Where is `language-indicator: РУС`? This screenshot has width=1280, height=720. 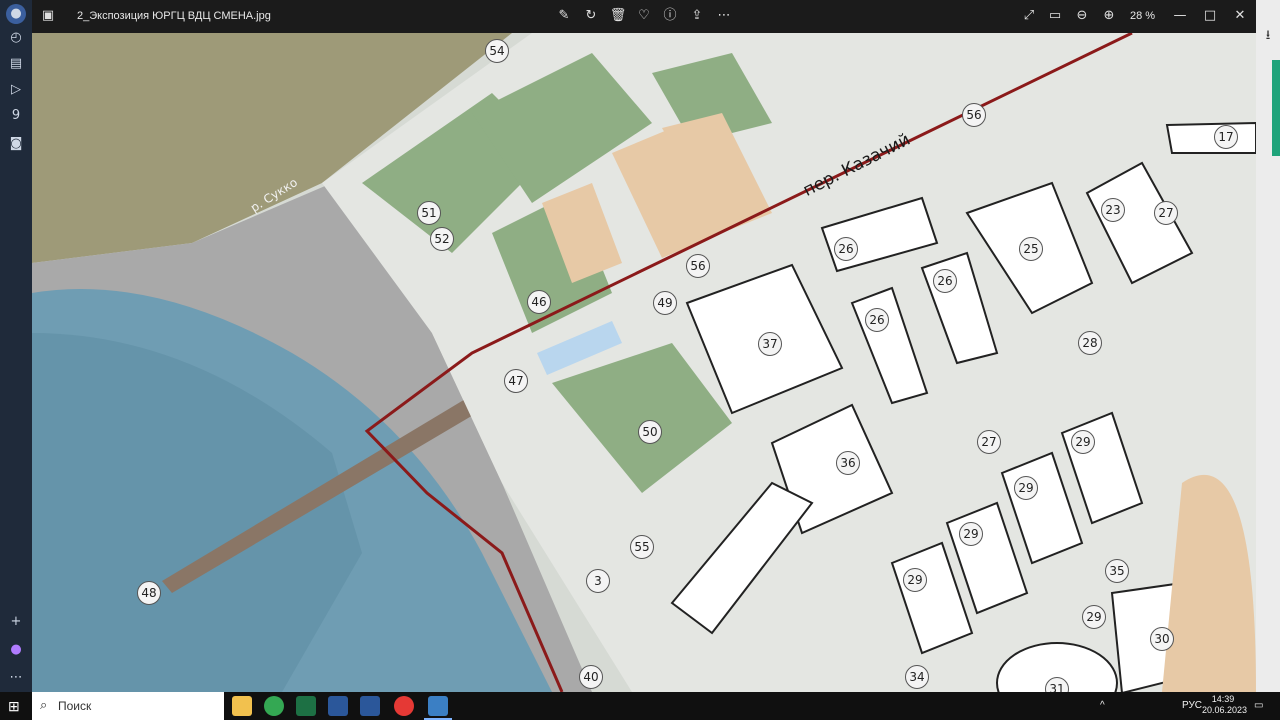
language-indicator: РУС is located at coordinates (1192, 705).